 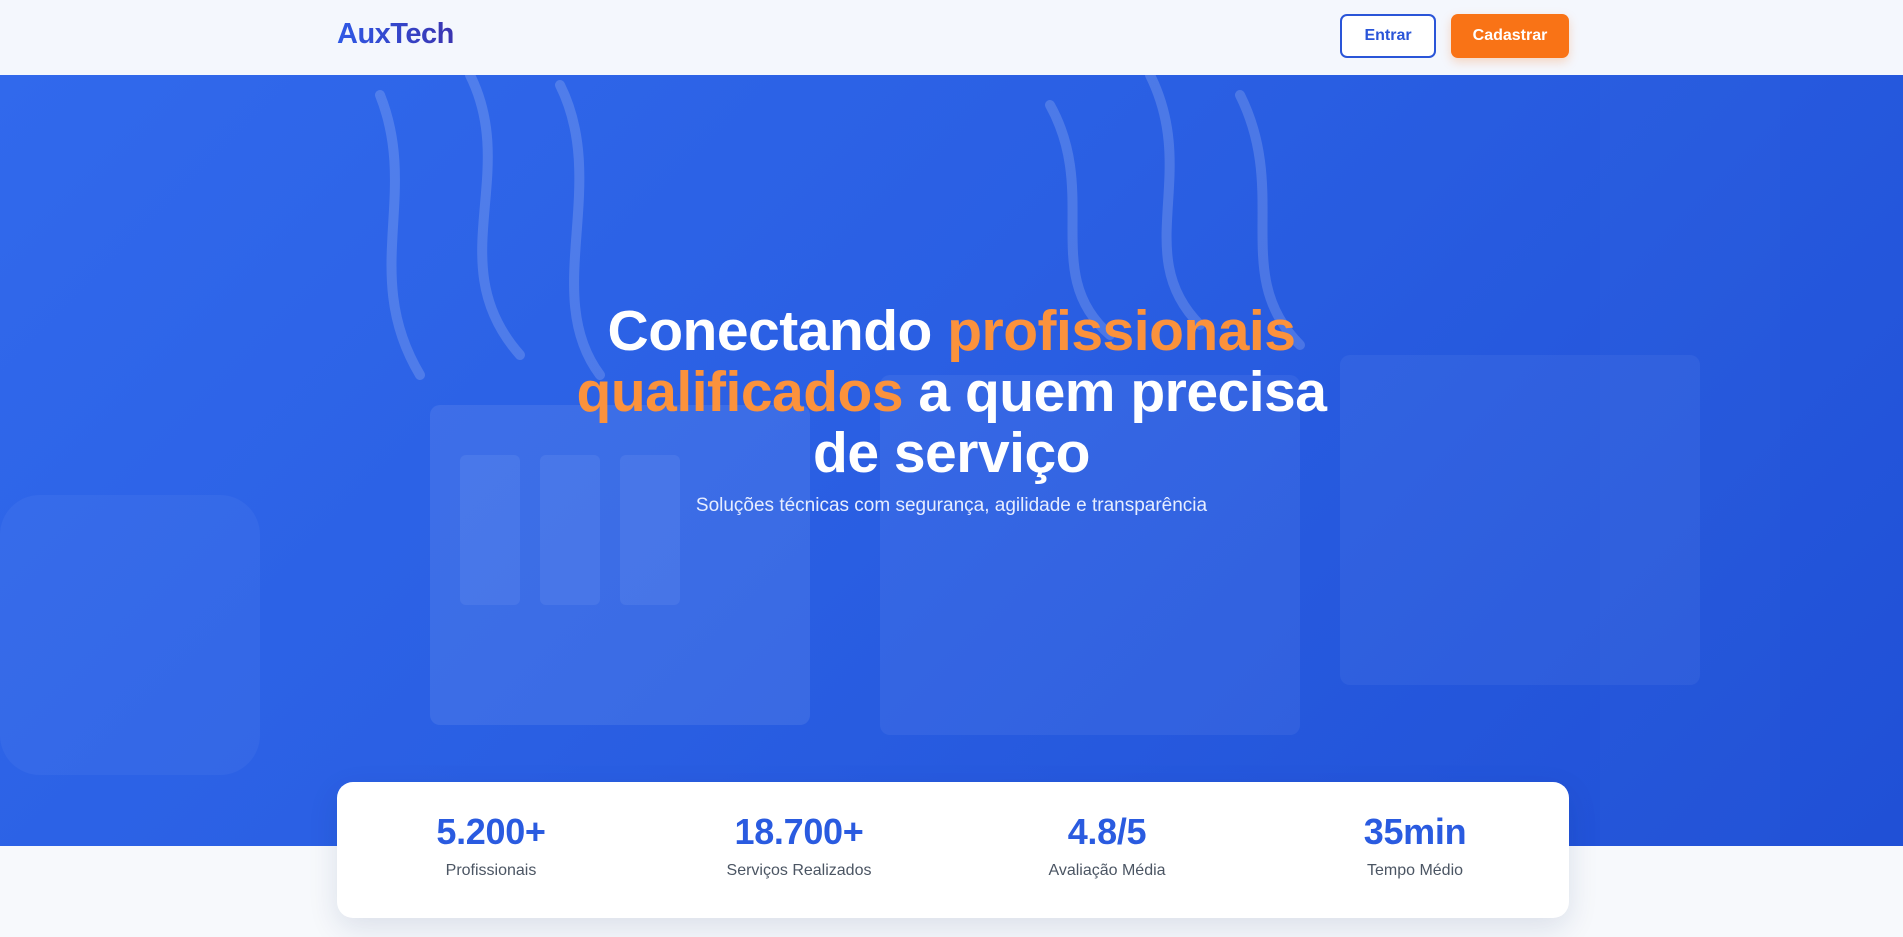 What do you see at coordinates (1107, 870) in the screenshot?
I see `stat-label: Avaliação Média` at bounding box center [1107, 870].